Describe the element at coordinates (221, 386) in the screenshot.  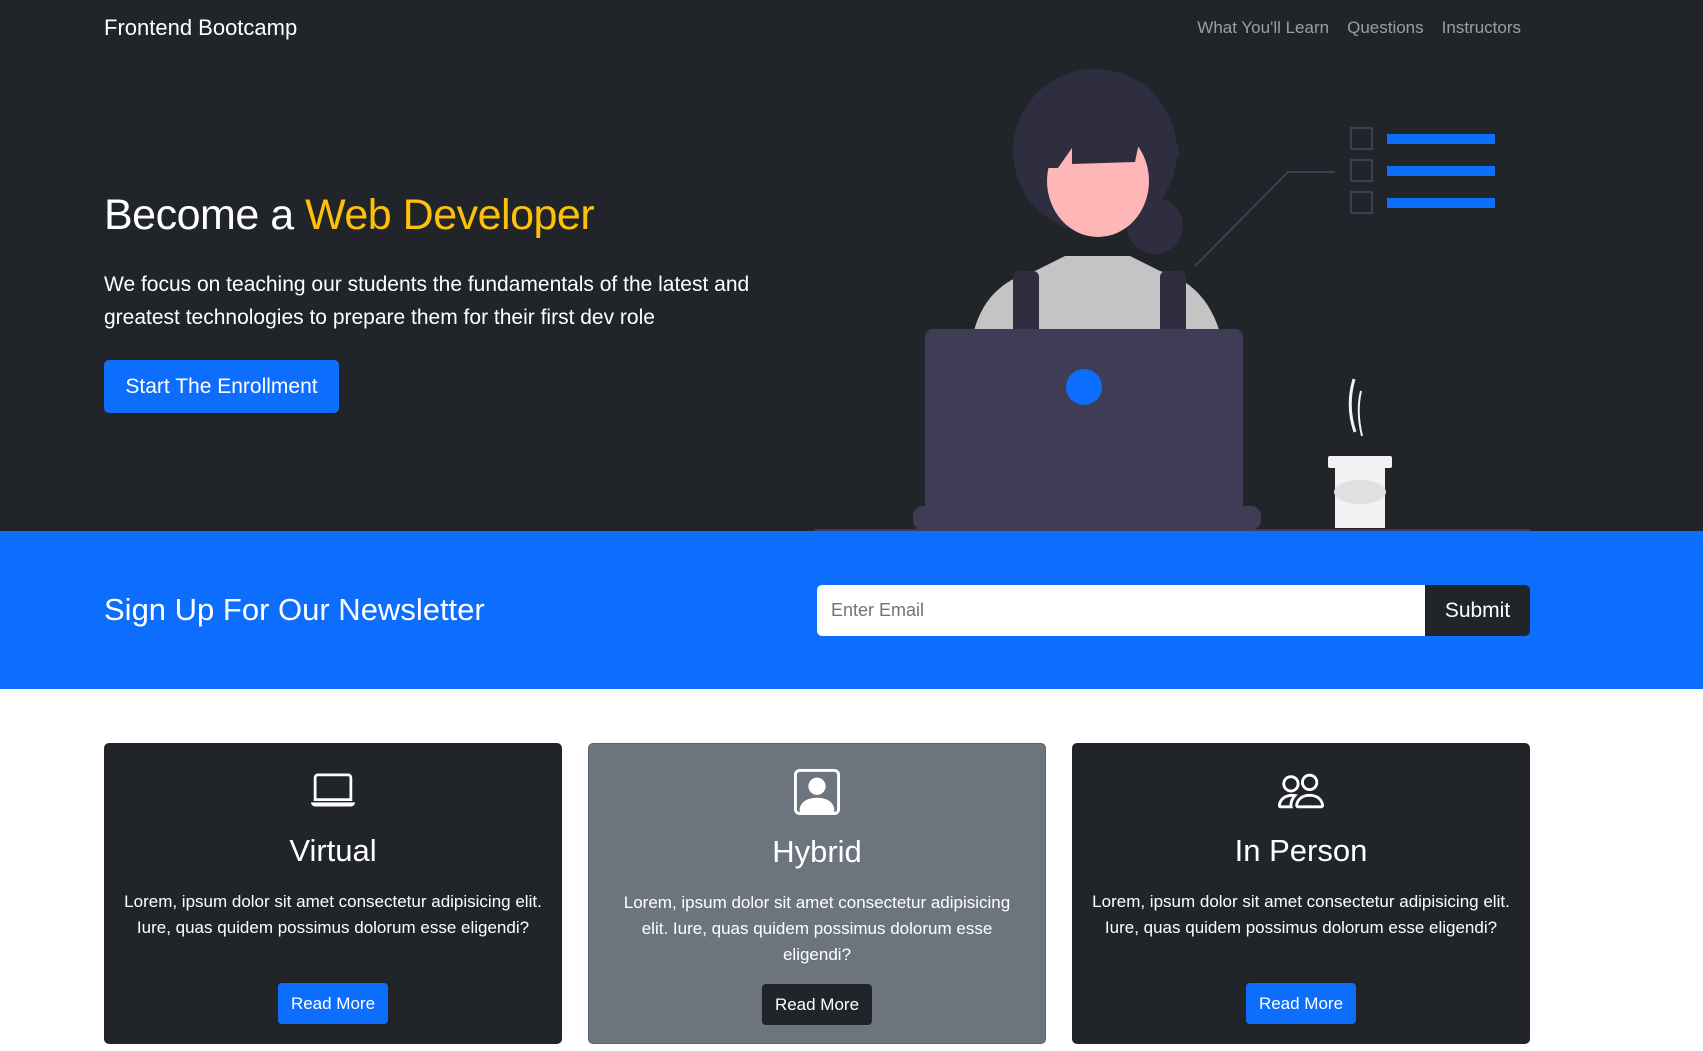
I see `start-enrollment-button: Start The Enrollment` at that location.